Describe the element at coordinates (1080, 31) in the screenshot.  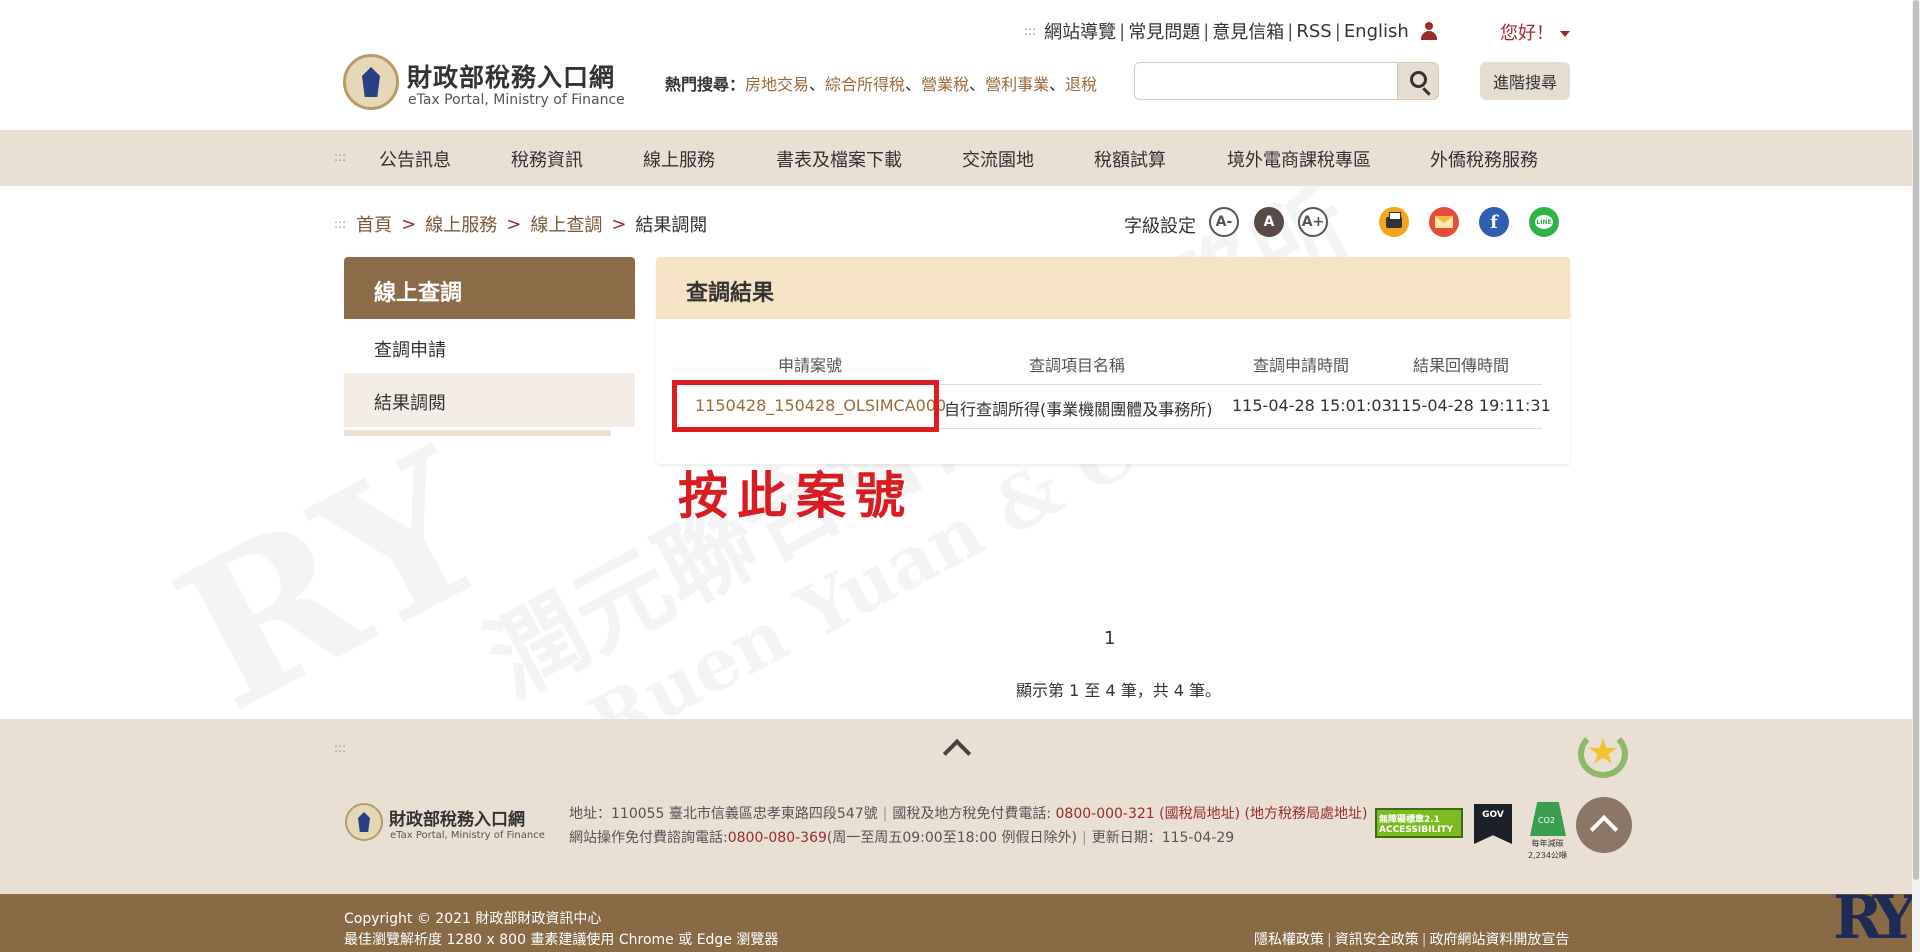
I see `top-link-sitemap: 網站導覽` at that location.